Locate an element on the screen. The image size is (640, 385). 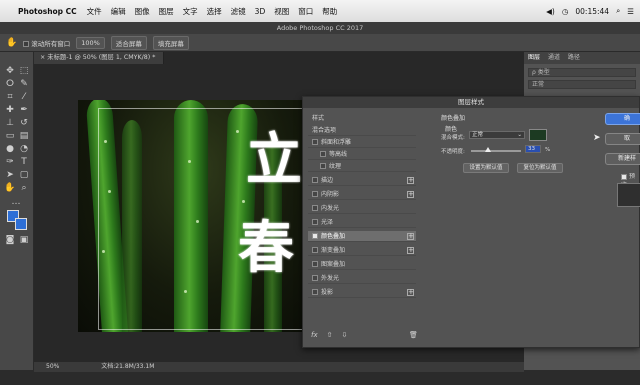
menu-icon: ☰ is located at coordinates (630, 11).